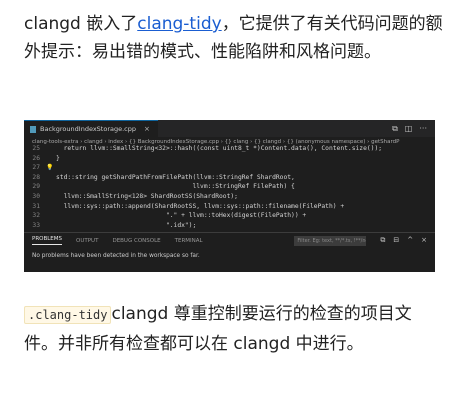 The image size is (463, 413). What do you see at coordinates (68, 315) in the screenshot?
I see `inline-code: .clang-tidy` at bounding box center [68, 315].